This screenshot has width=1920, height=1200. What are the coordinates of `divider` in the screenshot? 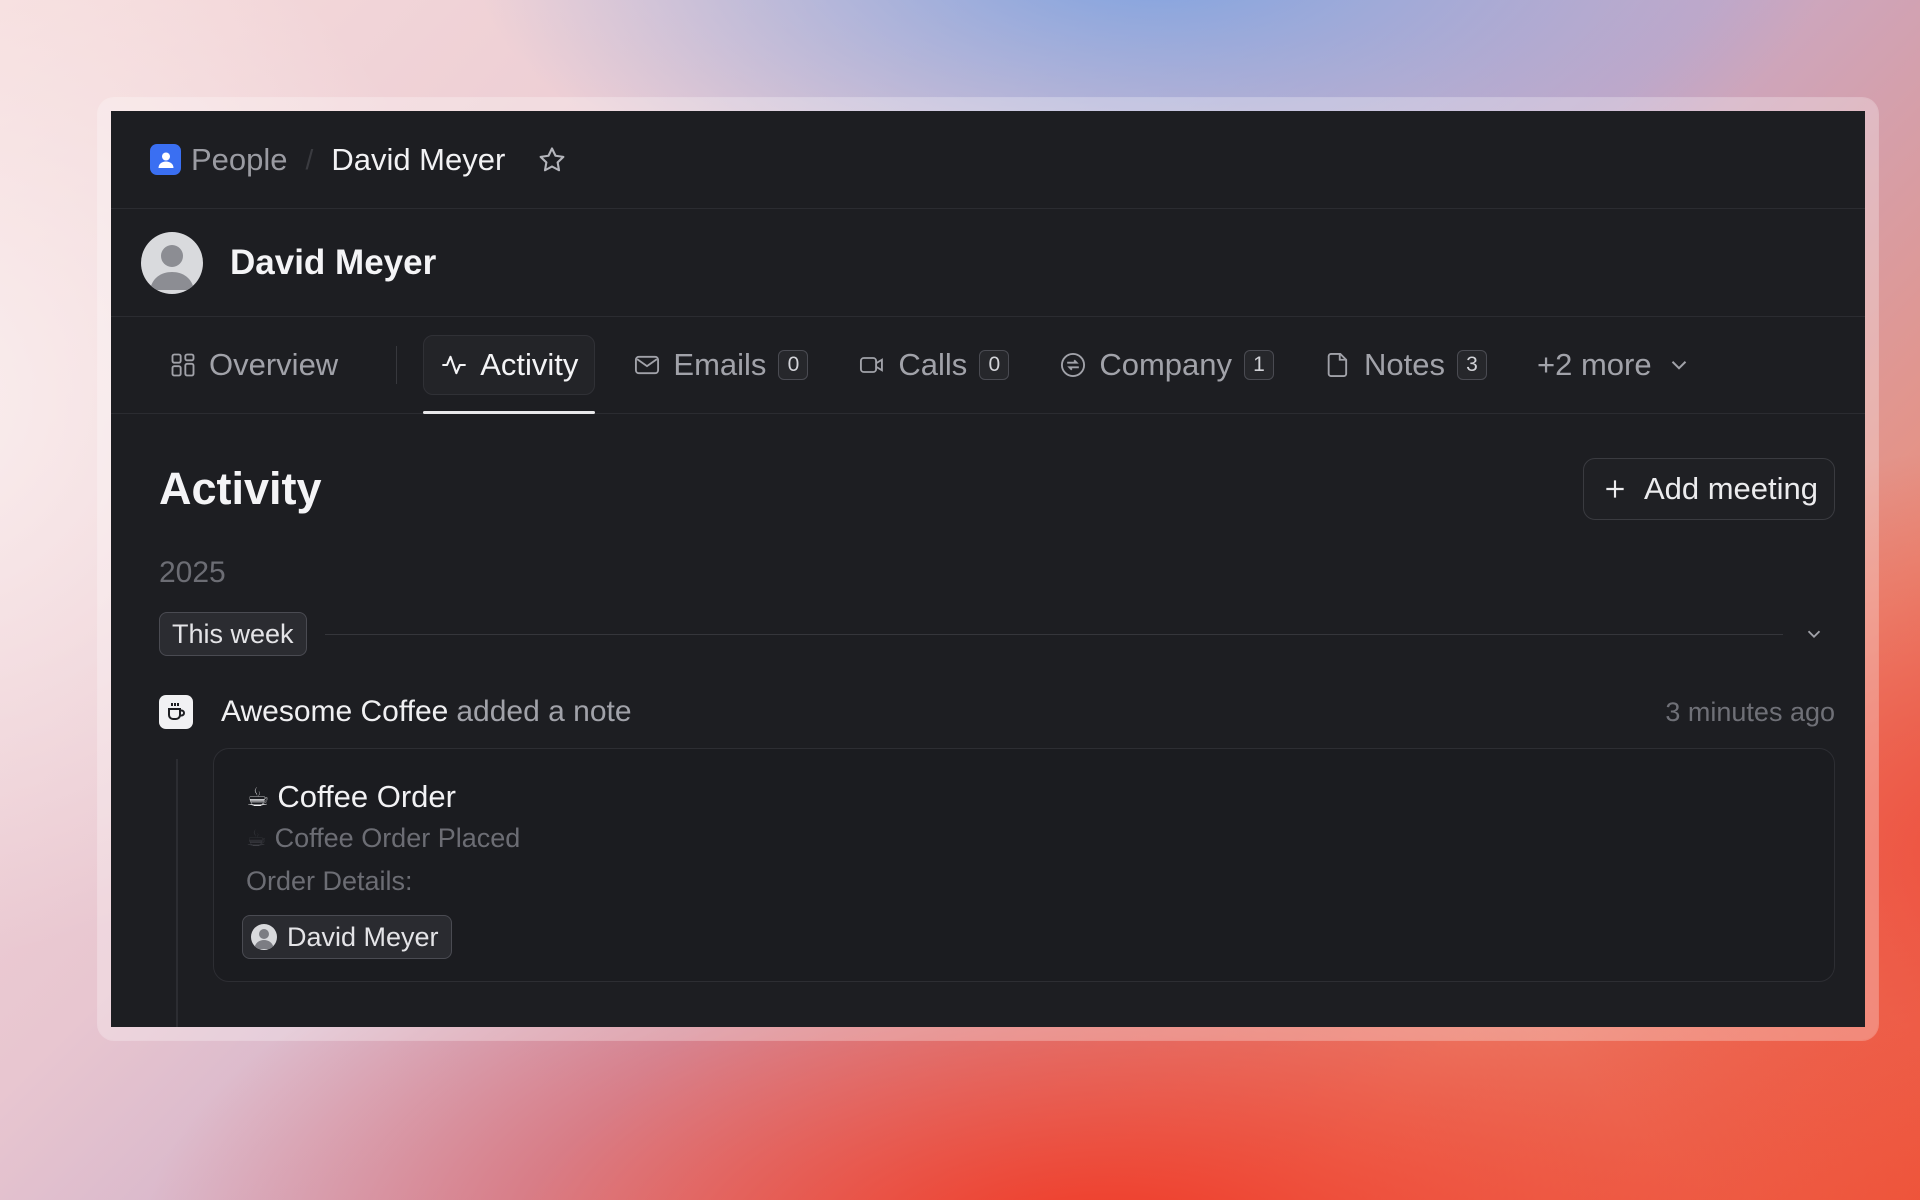 It's located at (1053, 634).